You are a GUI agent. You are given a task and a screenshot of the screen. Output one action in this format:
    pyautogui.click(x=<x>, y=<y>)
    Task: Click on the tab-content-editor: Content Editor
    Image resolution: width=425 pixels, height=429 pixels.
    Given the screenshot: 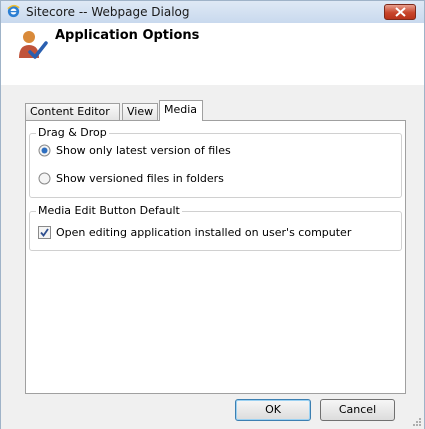 What is the action you would take?
    pyautogui.click(x=72, y=111)
    